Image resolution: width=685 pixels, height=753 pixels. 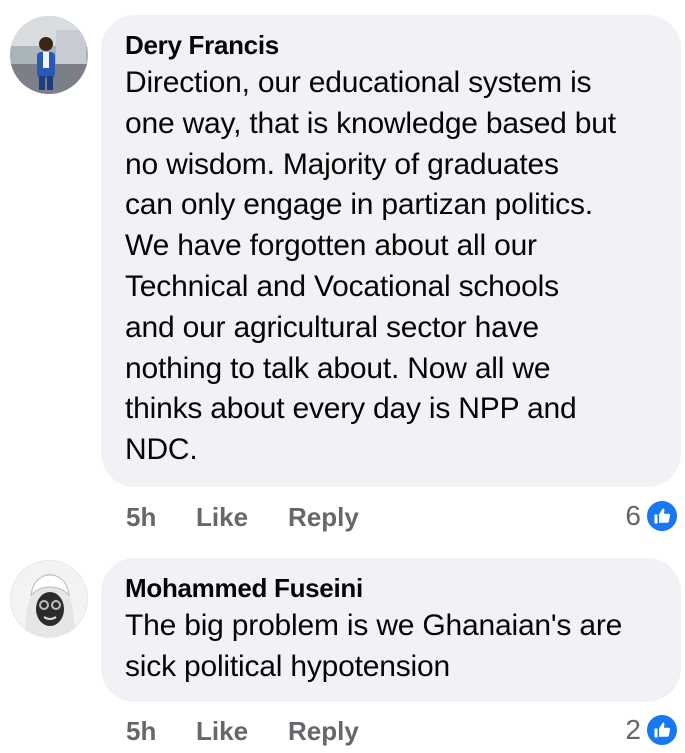 I want to click on reaction-summary: 2, so click(x=652, y=730).